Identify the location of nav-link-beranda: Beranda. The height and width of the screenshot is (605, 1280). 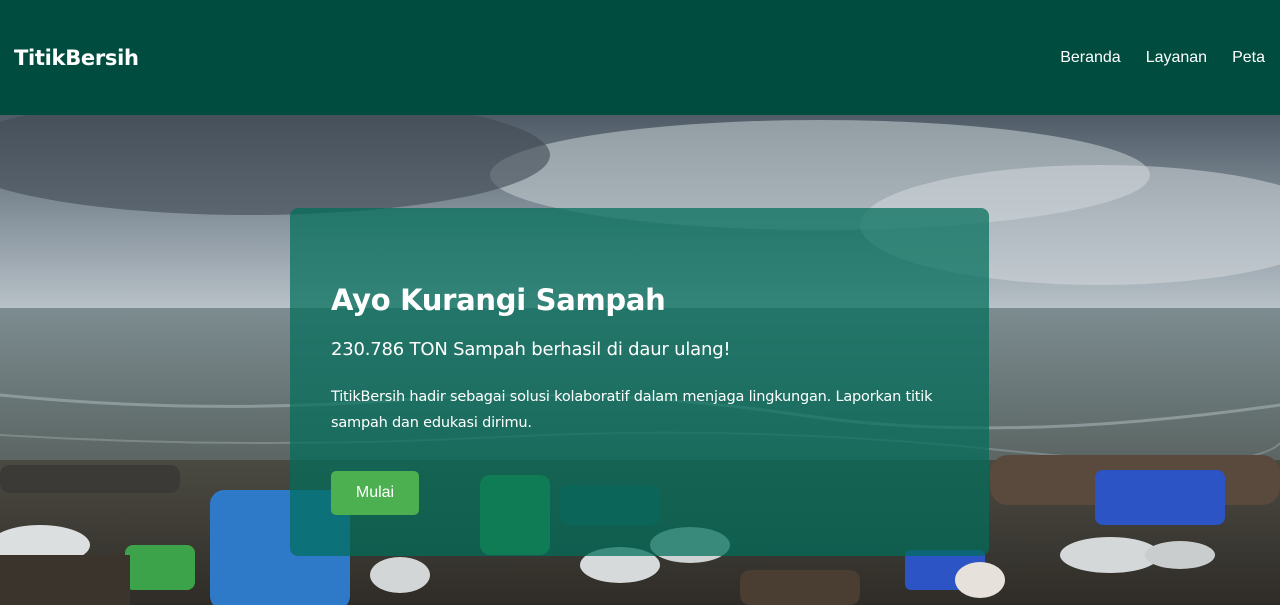
(1090, 58).